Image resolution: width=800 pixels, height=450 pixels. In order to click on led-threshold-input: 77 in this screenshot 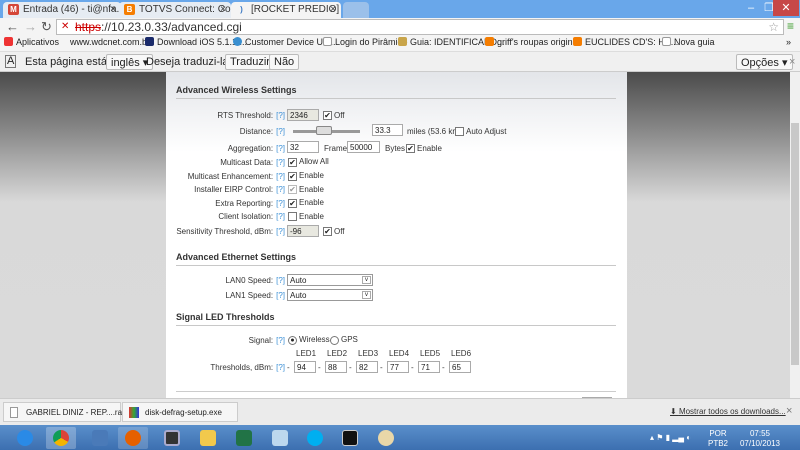, I will do `click(398, 367)`.